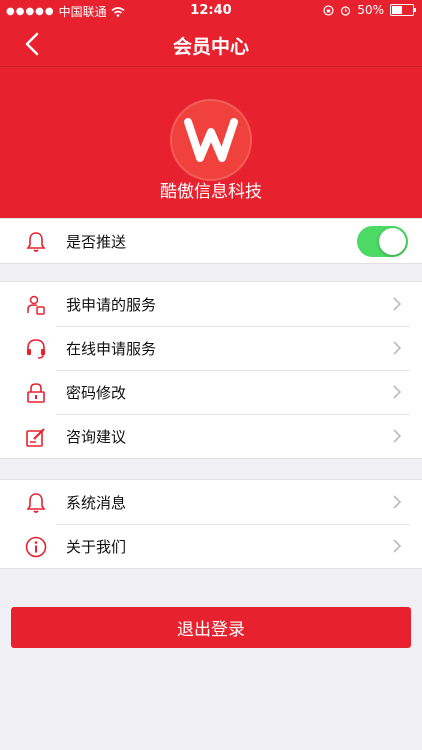  I want to click on menu-item-my-services: 我申请的服务, so click(211, 304).